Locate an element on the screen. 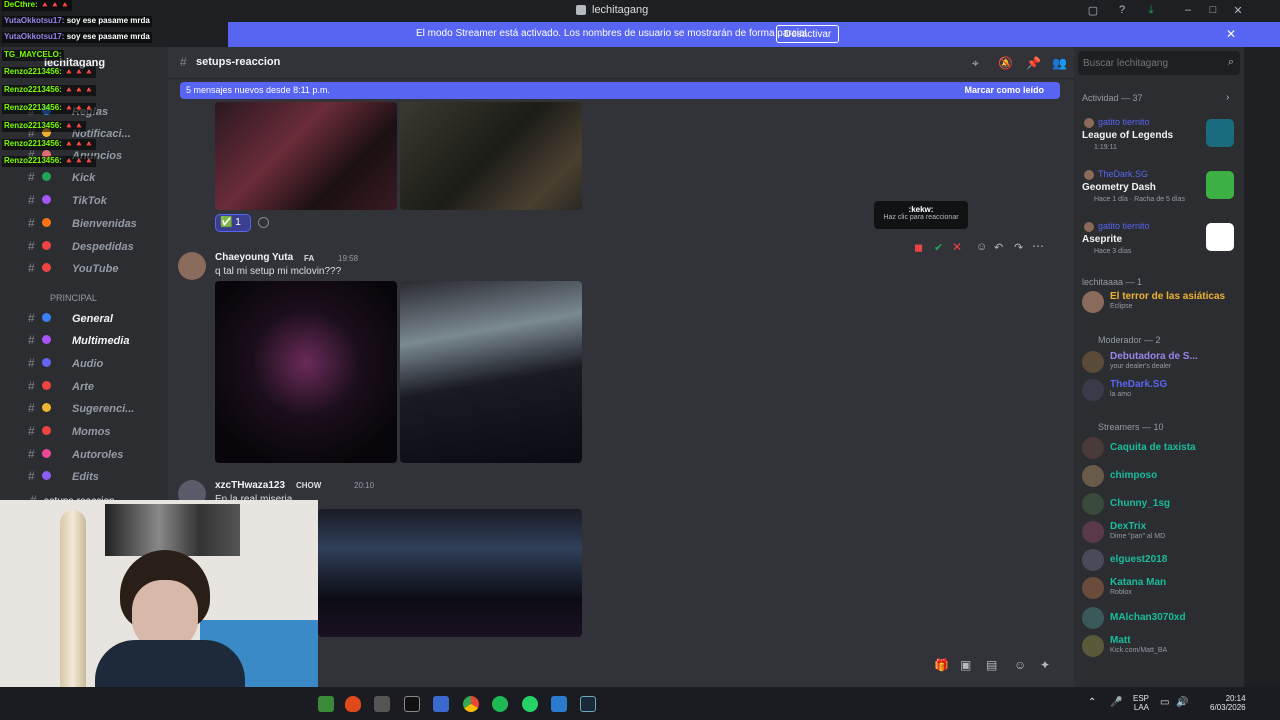 Image resolution: width=1280 pixels, height=720 pixels. reply-icon: ↶ is located at coordinates (998, 247).